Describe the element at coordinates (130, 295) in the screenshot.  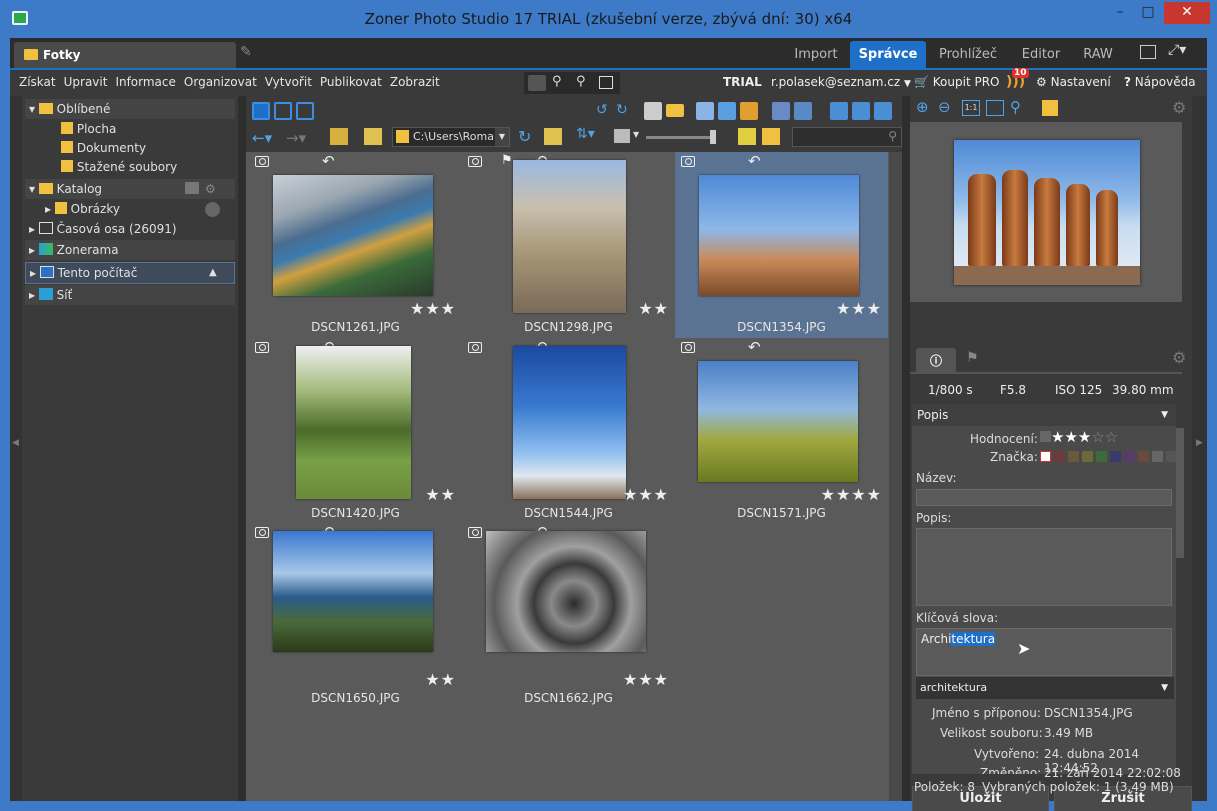
I see `tree-sit: ▸ Síť` at that location.